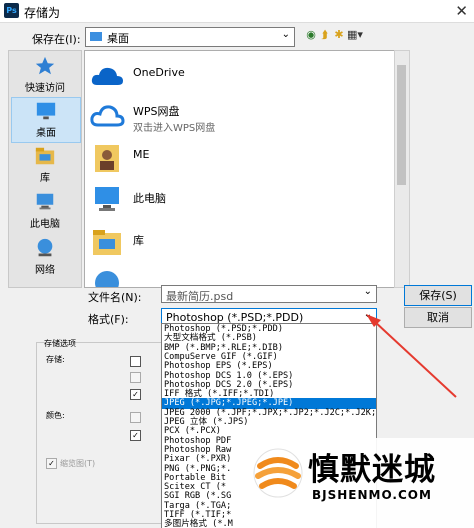 The height and width of the screenshot is (528, 474). What do you see at coordinates (278, 473) in the screenshot?
I see `watermark-logo` at bounding box center [278, 473].